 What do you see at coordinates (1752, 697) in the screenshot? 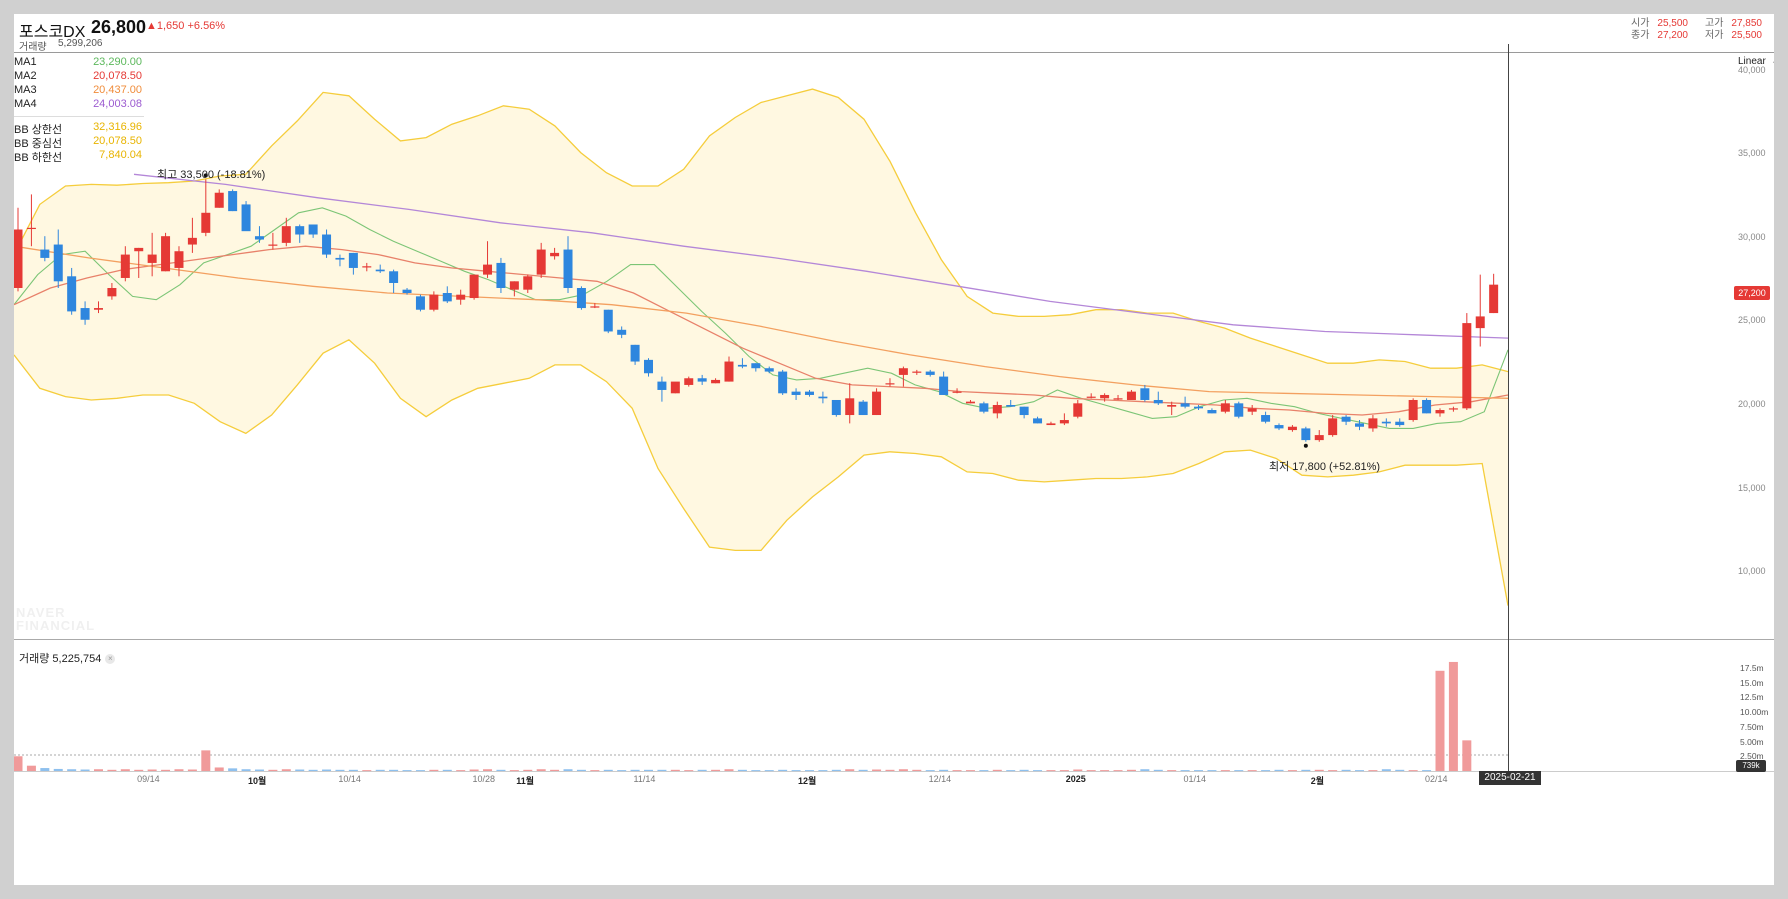
I see `volume-tick-label: 12.5m` at bounding box center [1752, 697].